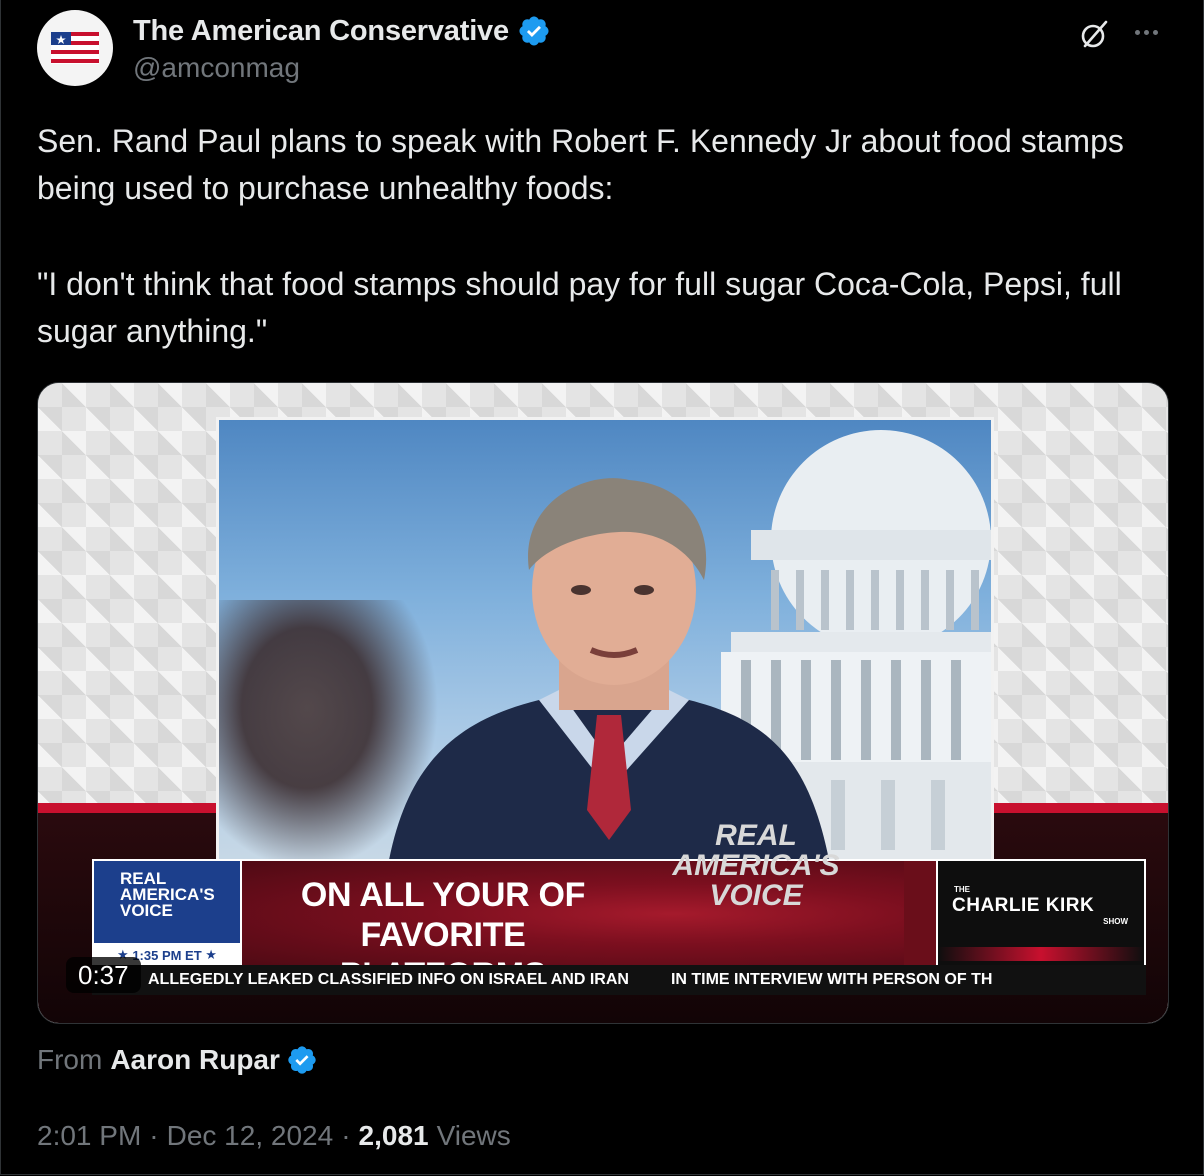  Describe the element at coordinates (609, 669) in the screenshot. I see `speaker-image` at that location.